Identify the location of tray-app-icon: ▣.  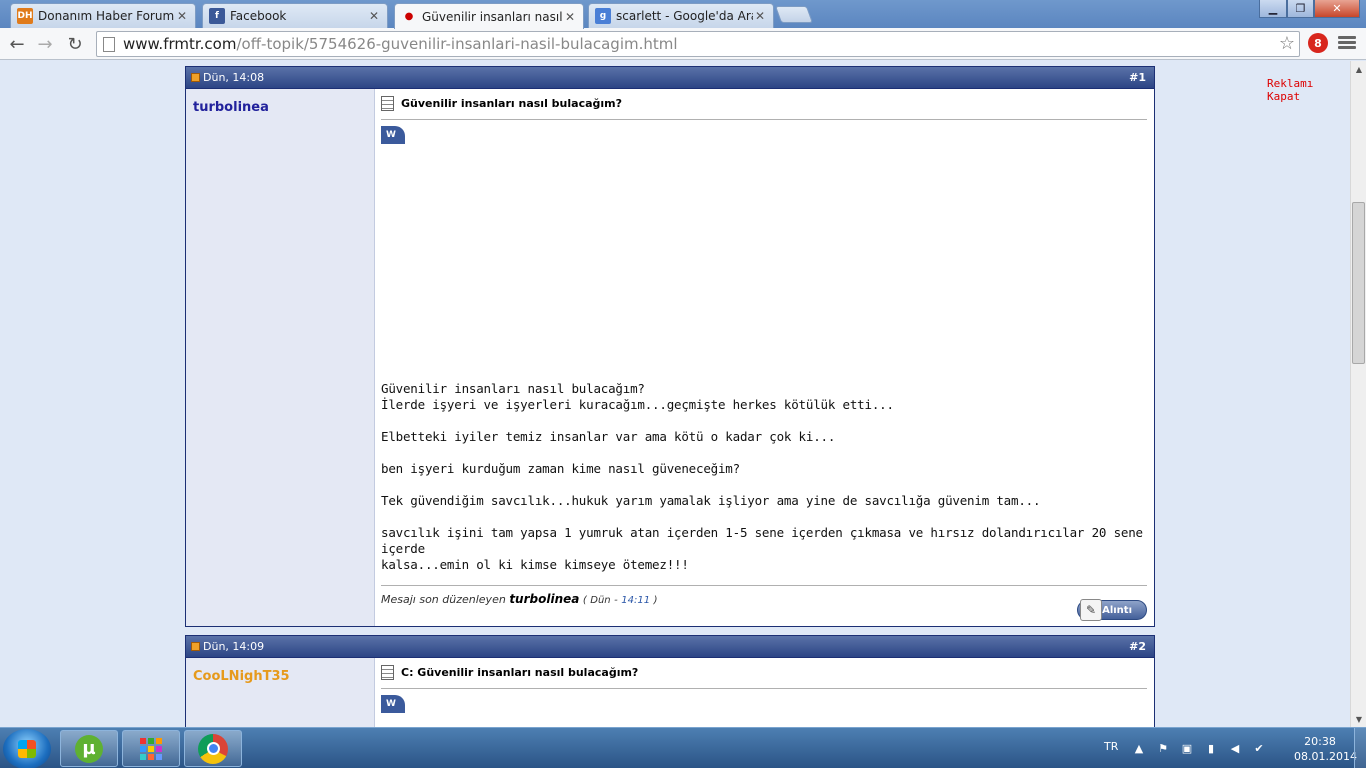
(1187, 748).